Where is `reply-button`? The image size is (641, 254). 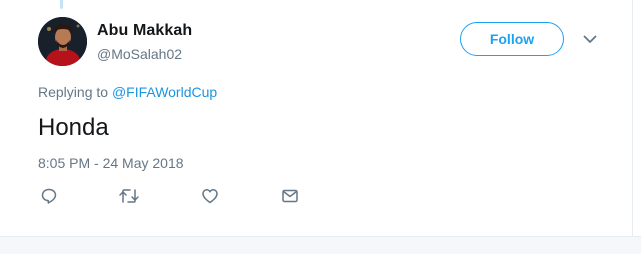
reply-button is located at coordinates (49, 198).